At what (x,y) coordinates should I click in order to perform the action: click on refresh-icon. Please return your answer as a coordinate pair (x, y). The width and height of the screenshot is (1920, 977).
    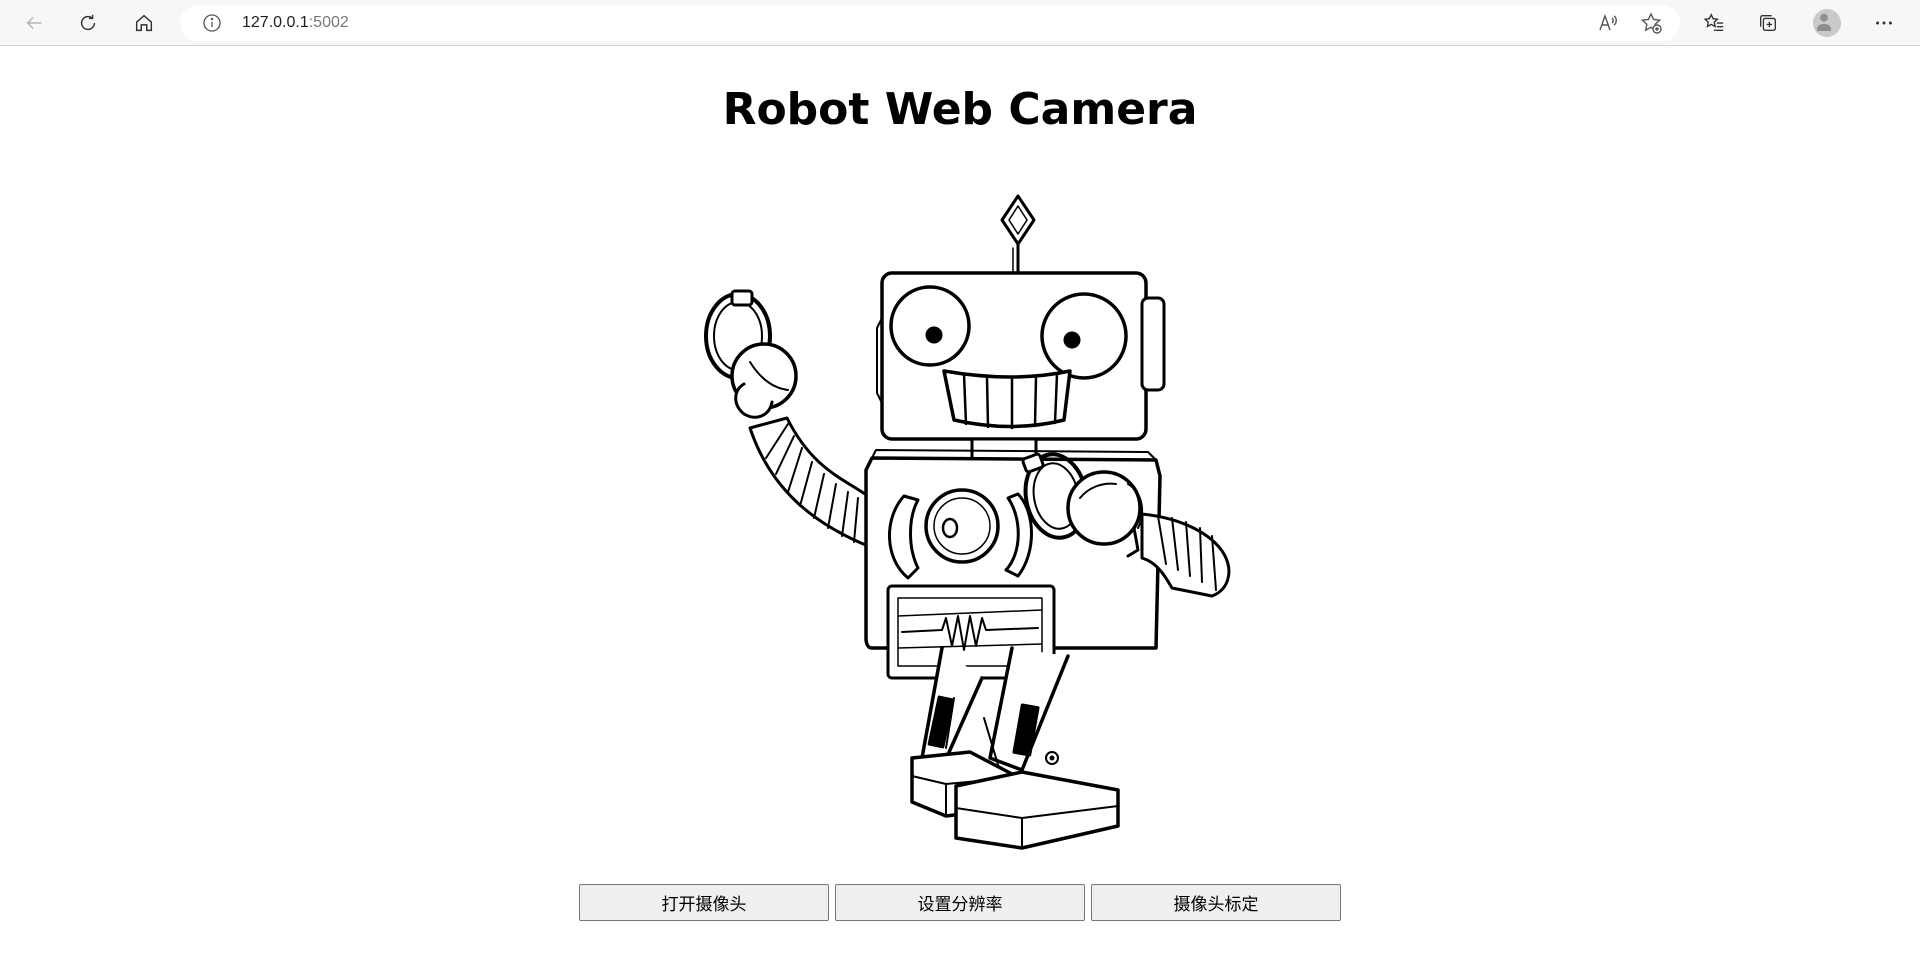
    Looking at the image, I should click on (88, 23).